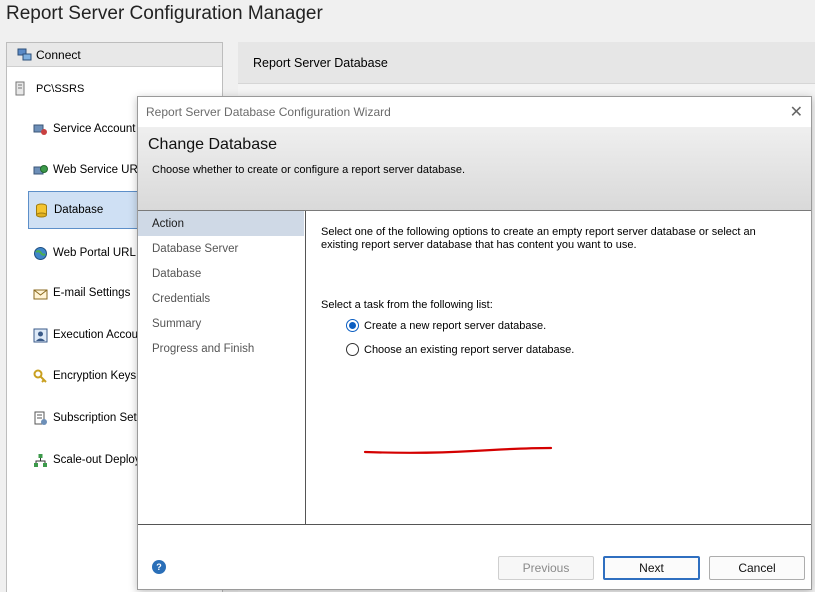 The image size is (815, 592). Describe the element at coordinates (40, 129) in the screenshot. I see `service-account-icon` at that location.